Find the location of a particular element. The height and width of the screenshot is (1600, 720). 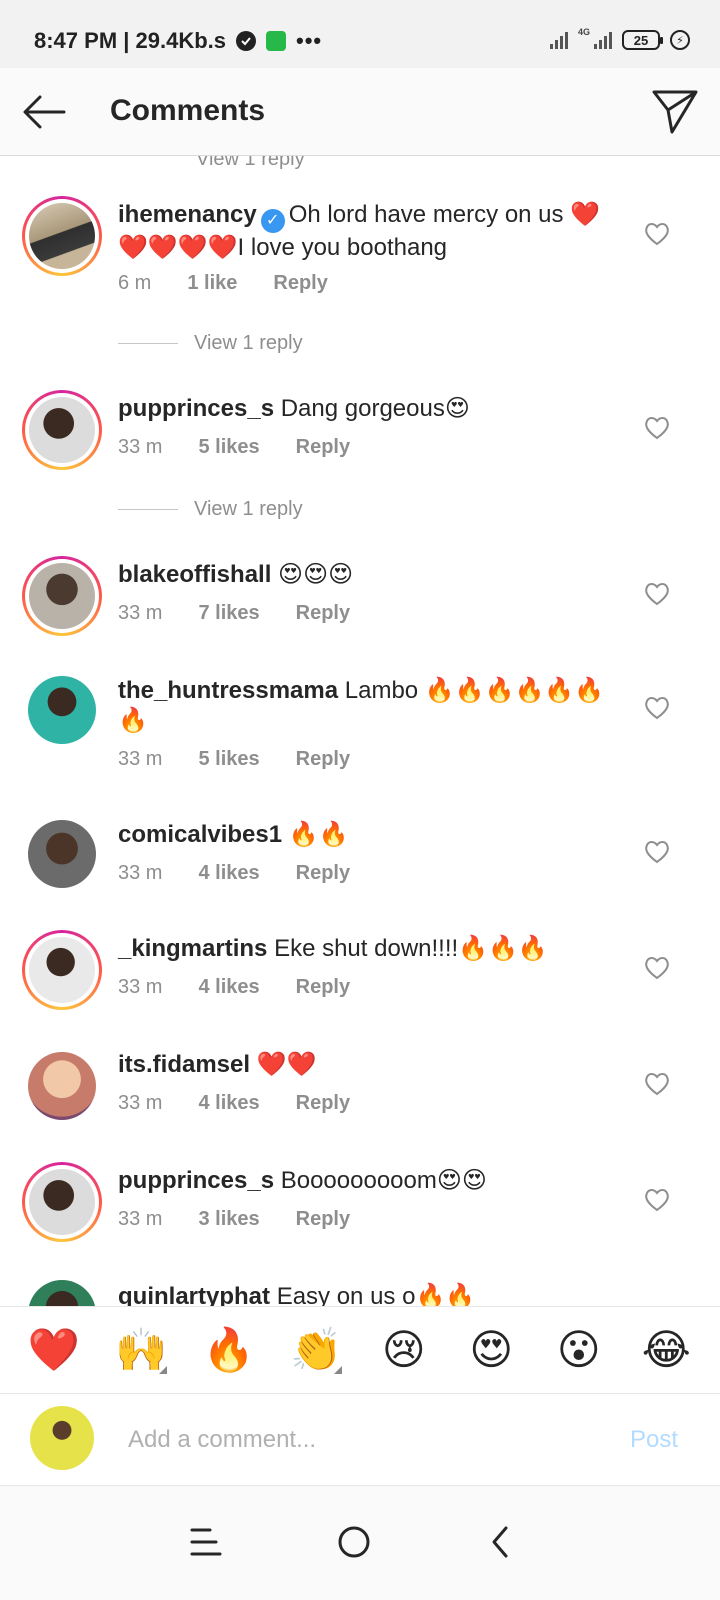

comment-text: _kingmartins Eke shut down!!!!🔥🔥🔥 is located at coordinates (363, 949).